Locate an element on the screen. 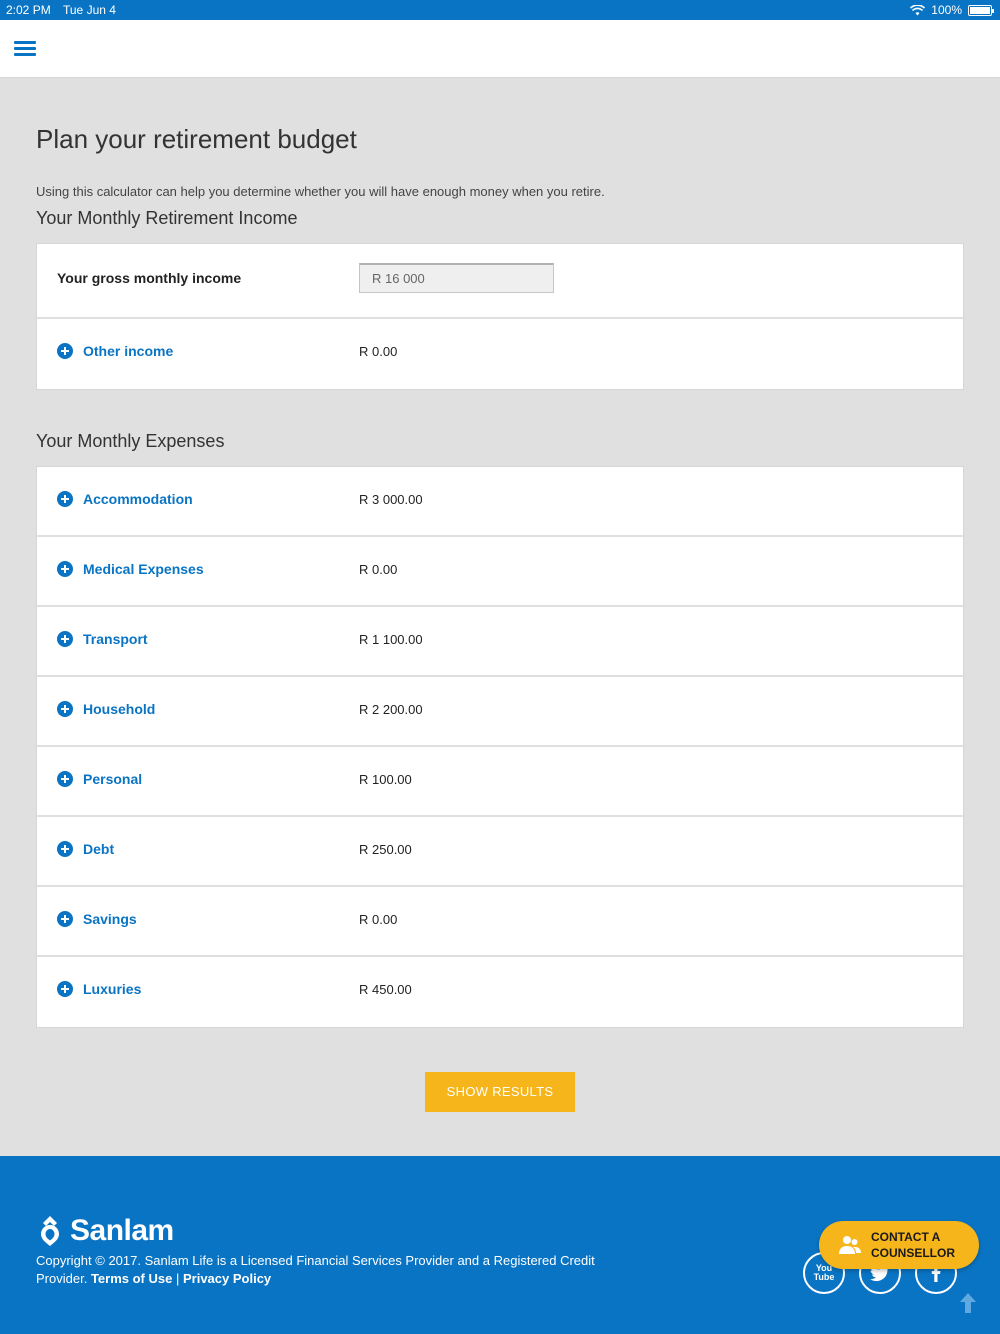 This screenshot has height=1334, width=1000. status-right: 100% is located at coordinates (952, 10).